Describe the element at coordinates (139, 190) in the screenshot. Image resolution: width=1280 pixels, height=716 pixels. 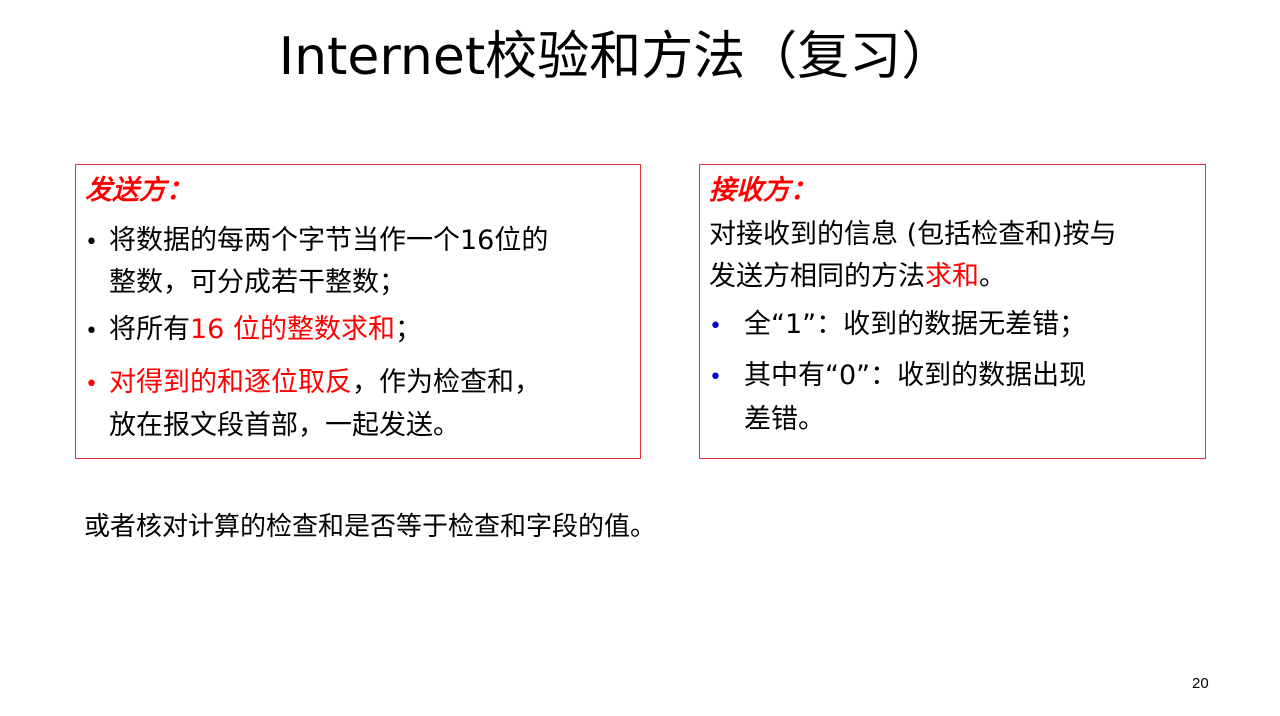
I see `sender-heading: 发送方：` at that location.